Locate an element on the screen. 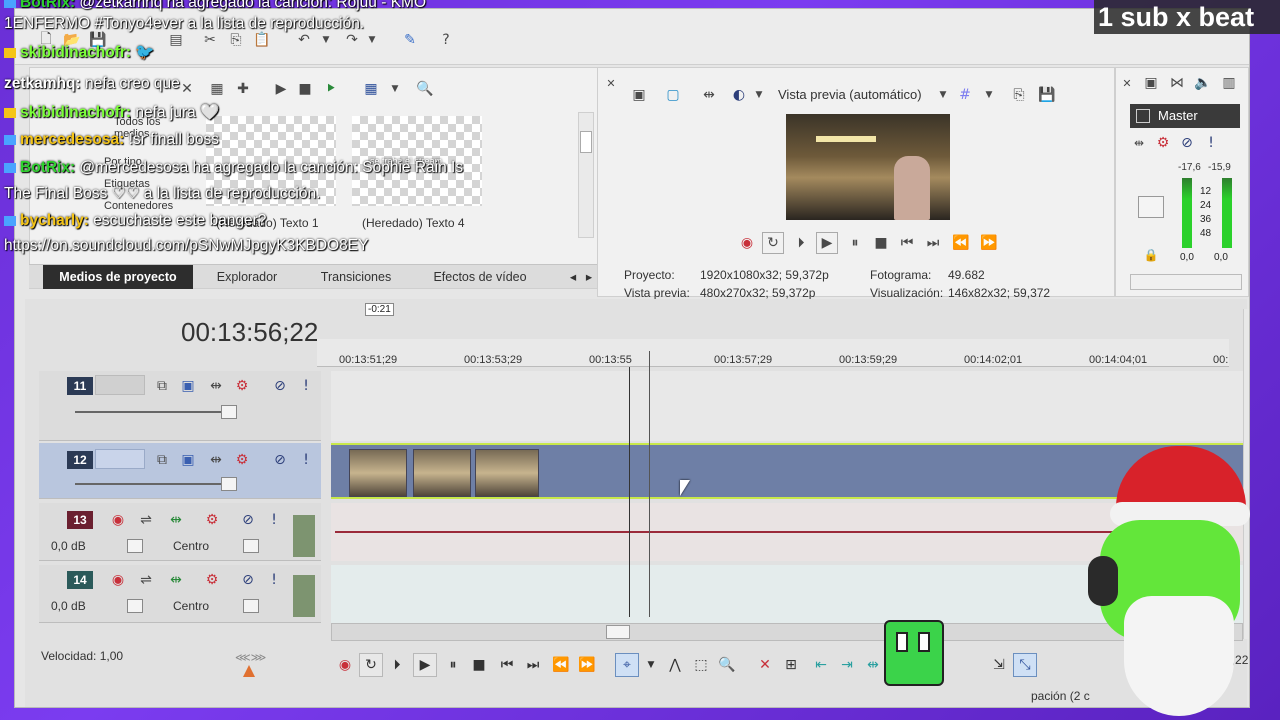  auto-ripple-icon: ⤡ is located at coordinates (1025, 665).